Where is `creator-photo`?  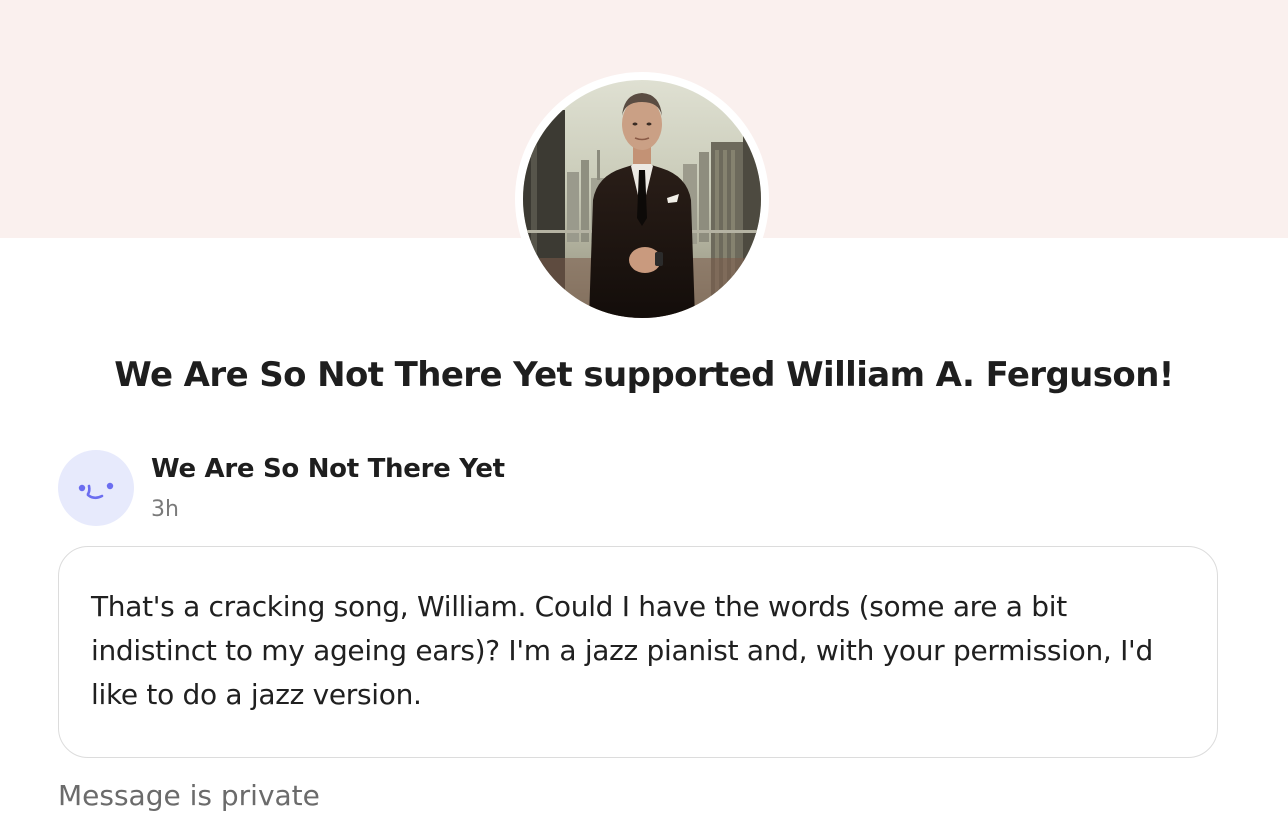 creator-photo is located at coordinates (642, 199).